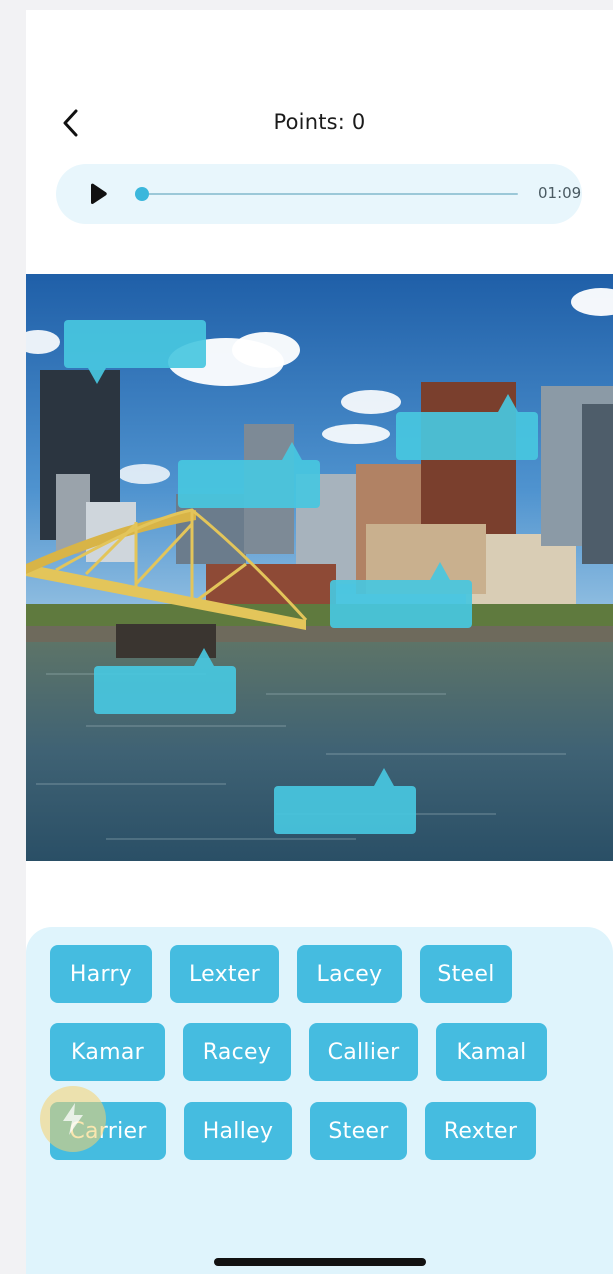 Image resolution: width=613 pixels, height=1274 pixels. What do you see at coordinates (358, 1131) in the screenshot?
I see `word-chip: Steer` at bounding box center [358, 1131].